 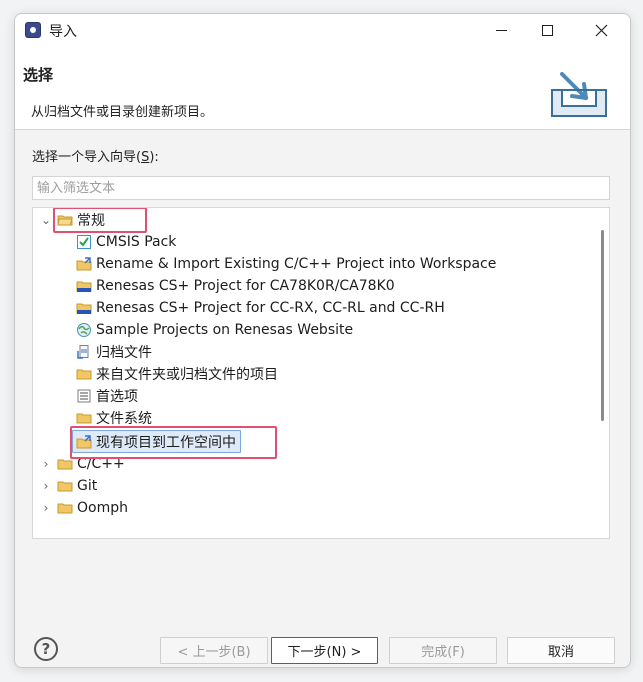 I want to click on tree-item-archive-file: 归档文件, so click(x=114, y=352).